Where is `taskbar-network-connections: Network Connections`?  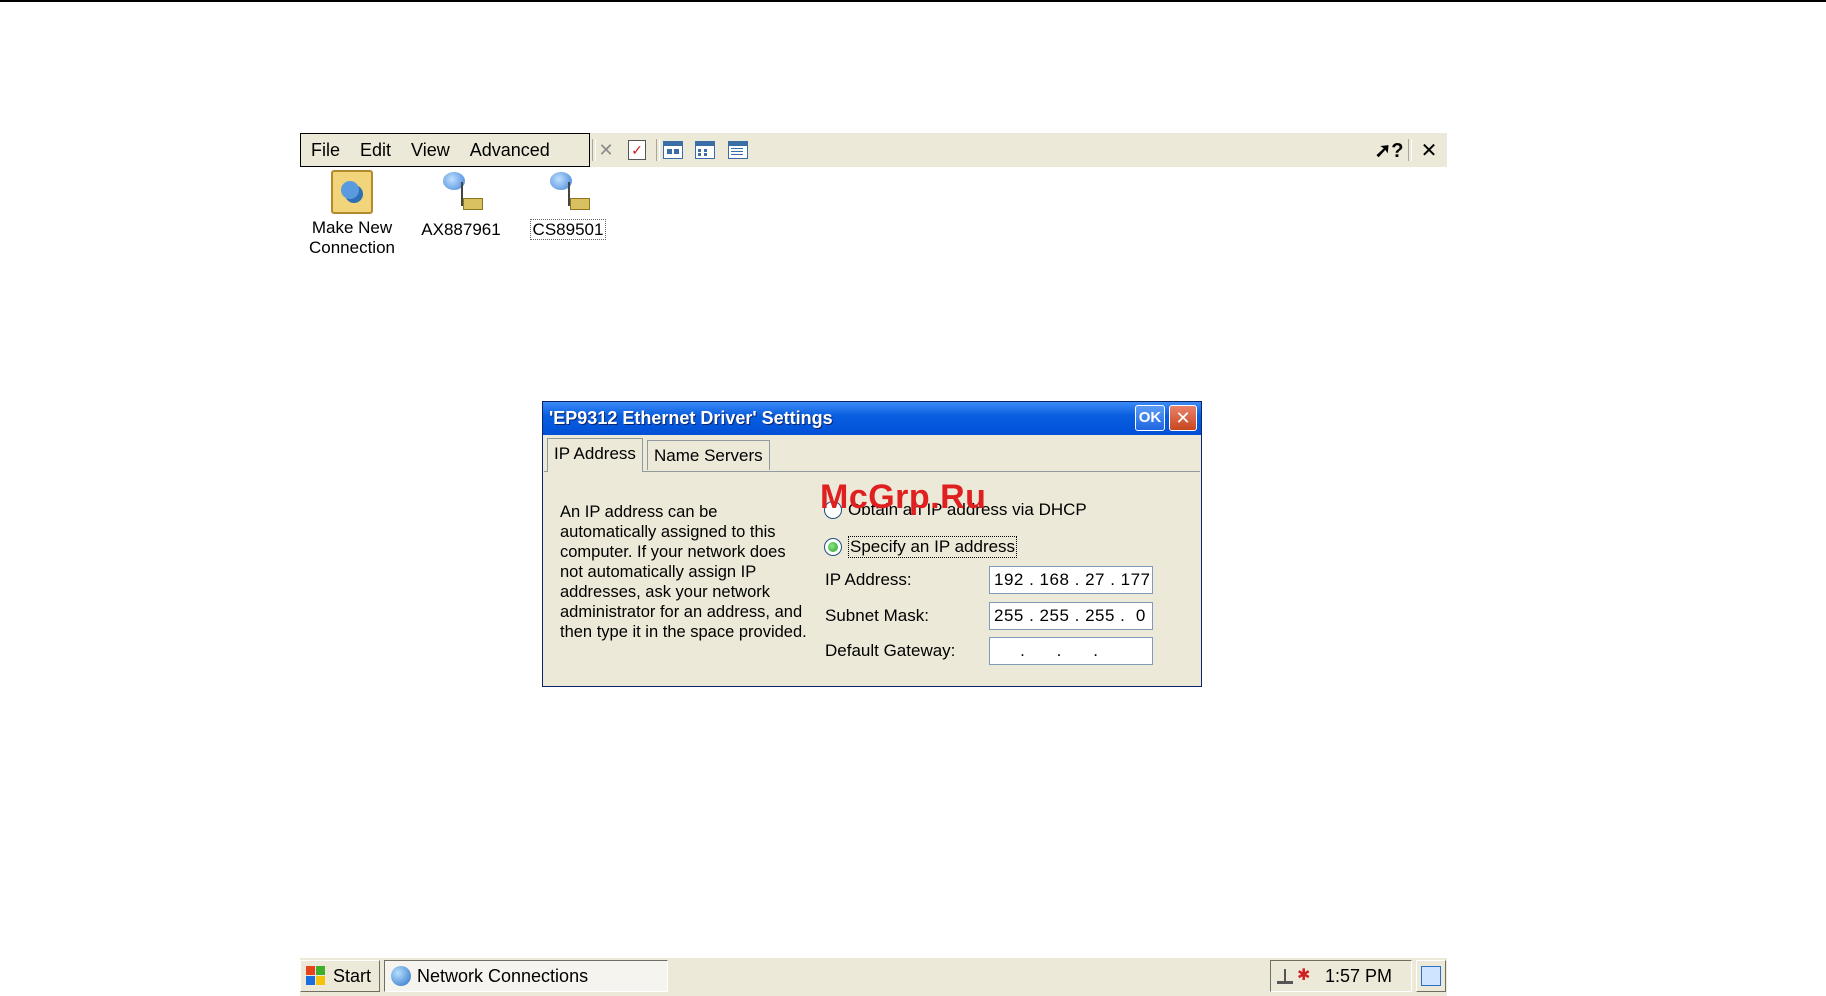 taskbar-network-connections: Network Connections is located at coordinates (526, 976).